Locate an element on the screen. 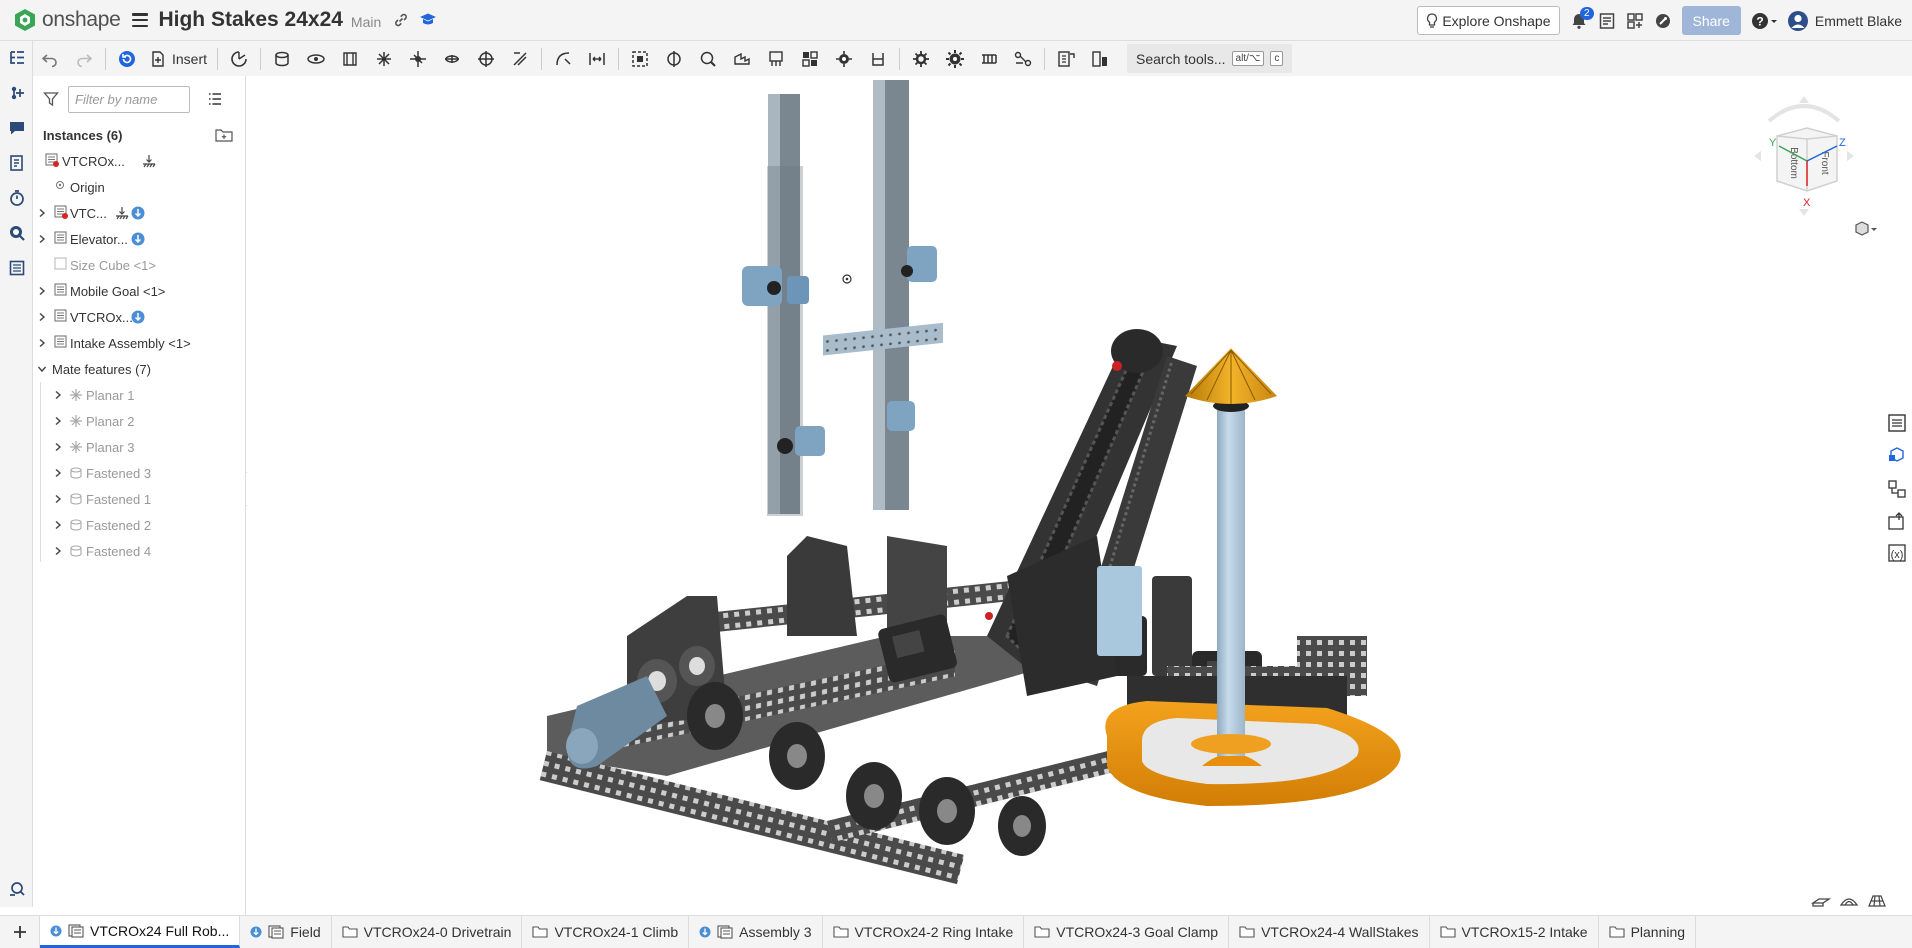 This screenshot has width=1912, height=948. notifications-bell-icon: 2 is located at coordinates (1582, 18).